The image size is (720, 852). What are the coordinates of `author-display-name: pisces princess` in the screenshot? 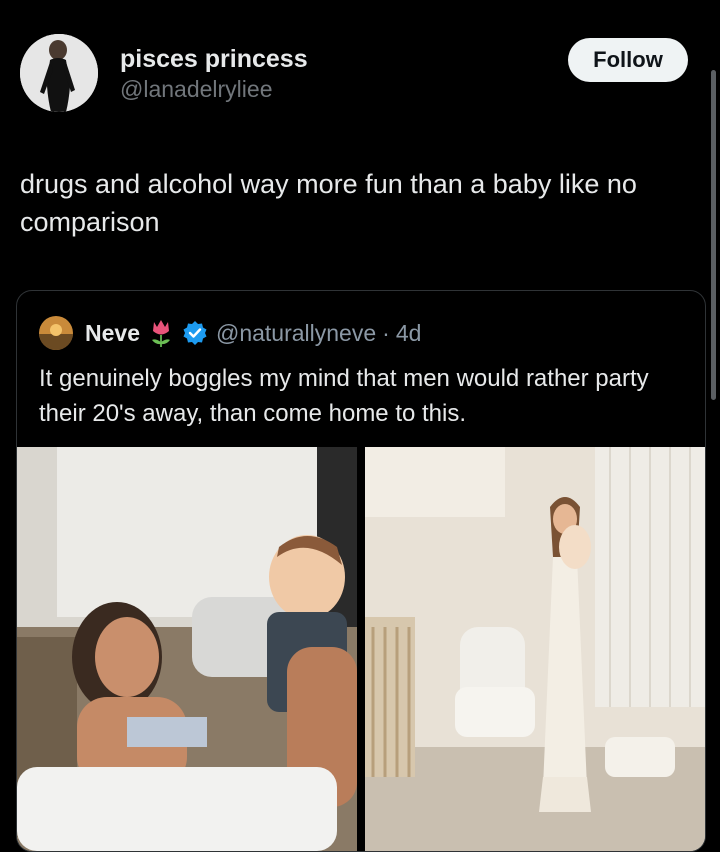 It's located at (214, 59).